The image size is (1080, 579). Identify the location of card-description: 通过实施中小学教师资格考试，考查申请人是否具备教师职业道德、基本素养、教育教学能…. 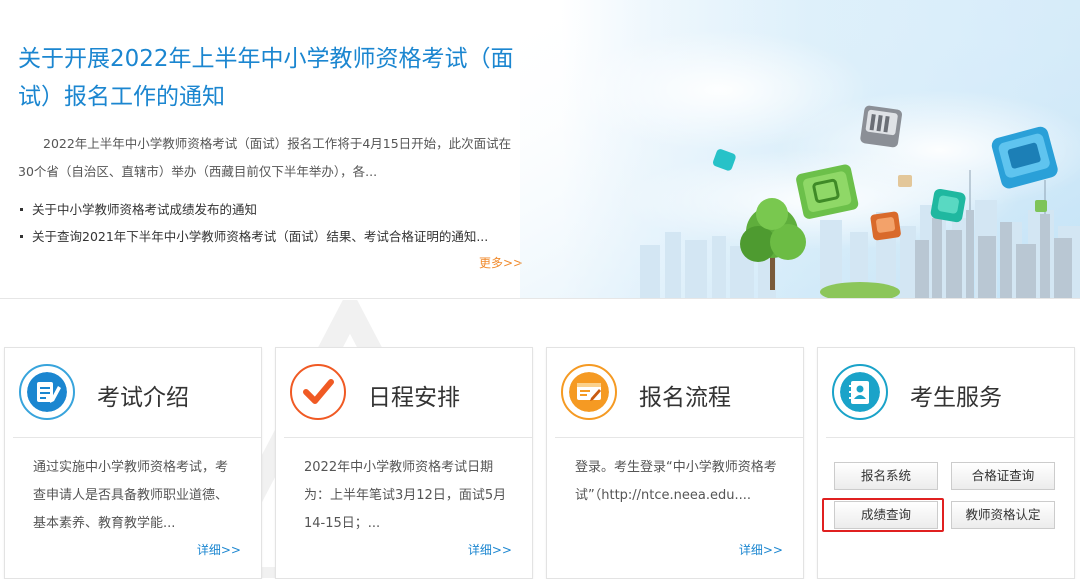
(131, 495).